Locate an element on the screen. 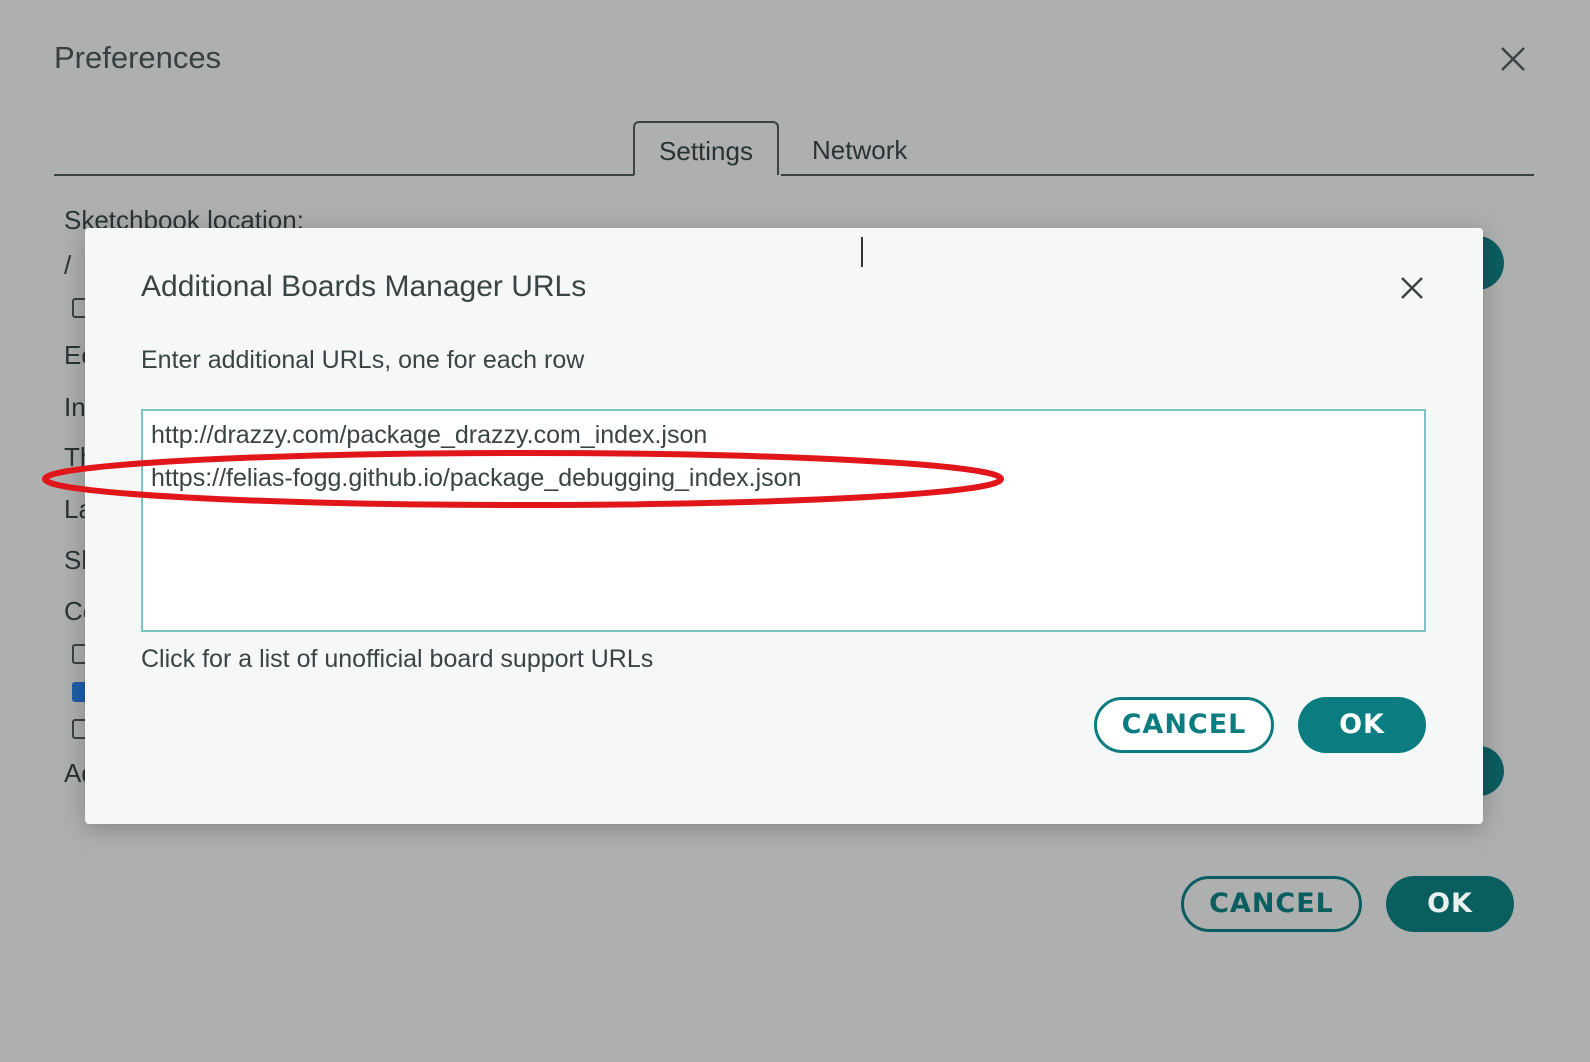 Image resolution: width=1590 pixels, height=1062 pixels. preferences-cancel-button: CANCEL is located at coordinates (1271, 904).